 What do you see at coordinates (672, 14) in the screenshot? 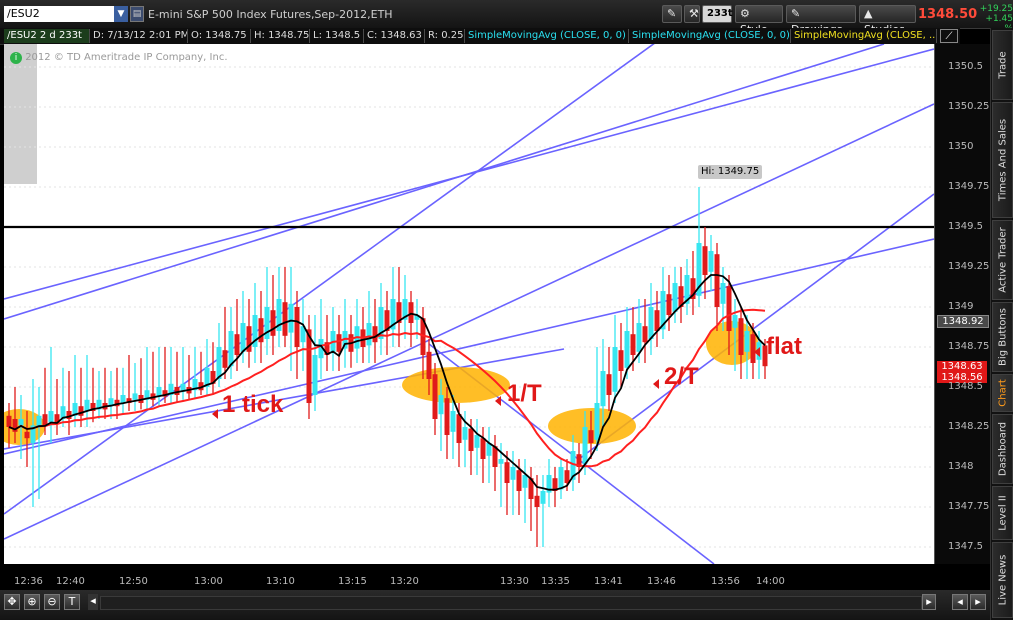
I see `drawing-tools-icon: ✎` at bounding box center [672, 14].